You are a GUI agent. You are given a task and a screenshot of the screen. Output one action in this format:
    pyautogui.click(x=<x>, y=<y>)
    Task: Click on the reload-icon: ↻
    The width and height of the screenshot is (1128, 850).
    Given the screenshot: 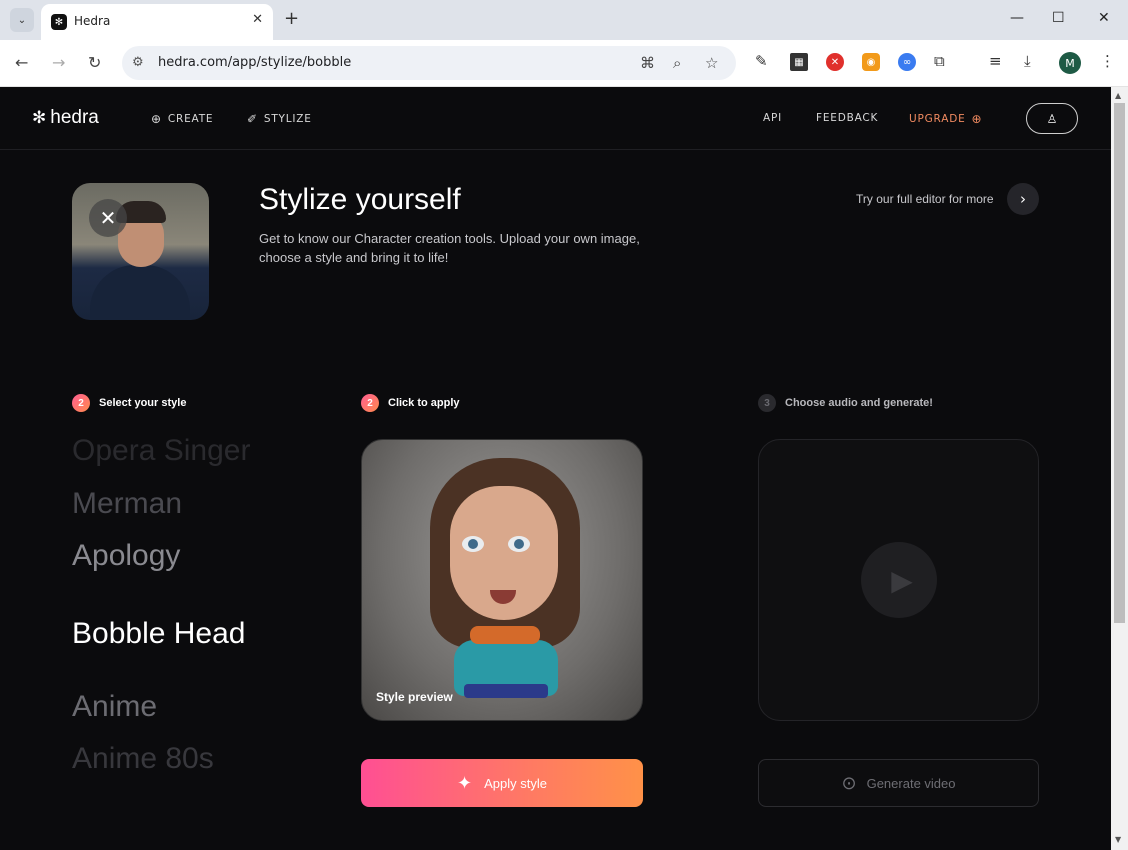 What is the action you would take?
    pyautogui.click(x=94, y=62)
    